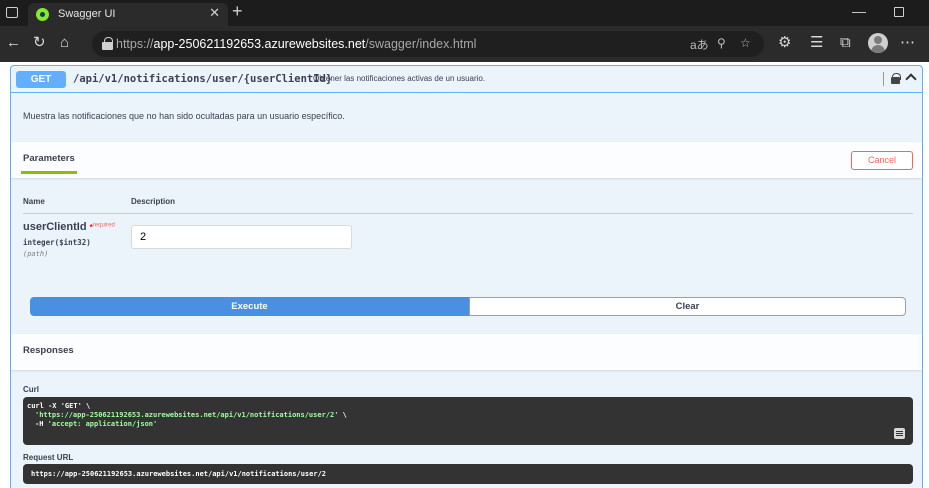  Describe the element at coordinates (107, 43) in the screenshot. I see `lock-icon` at that location.